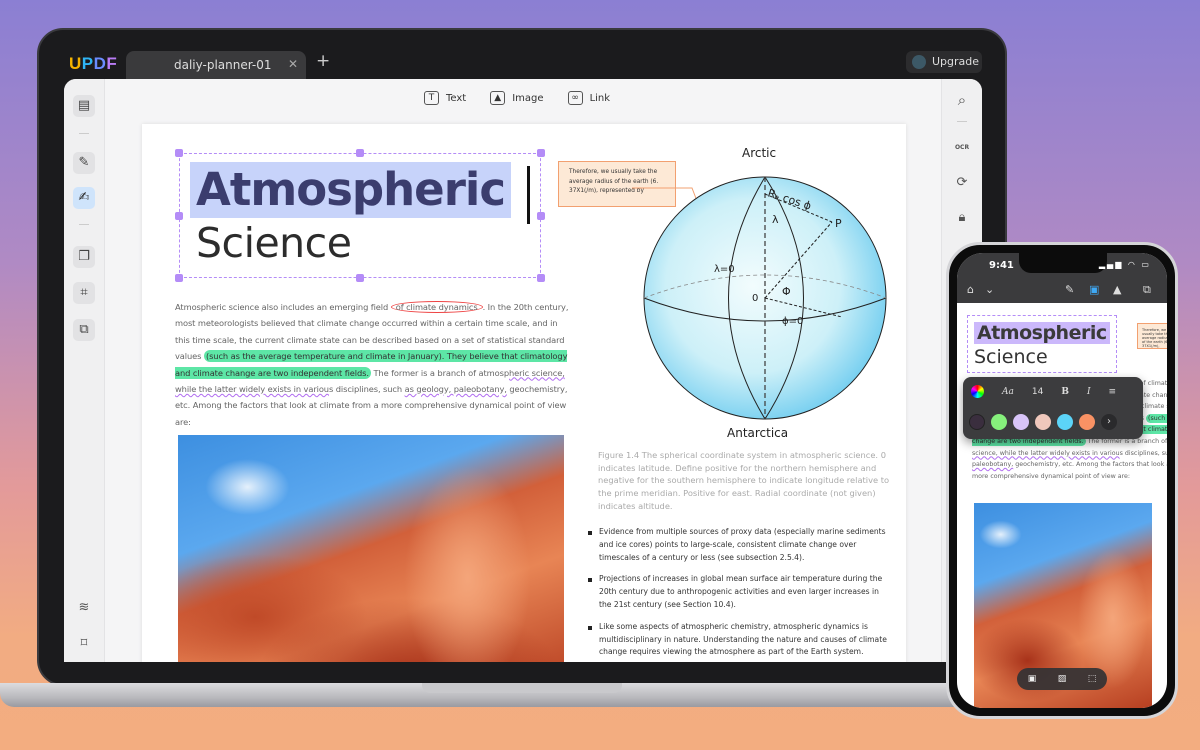  I want to click on font-button: Aa, so click(1008, 392).